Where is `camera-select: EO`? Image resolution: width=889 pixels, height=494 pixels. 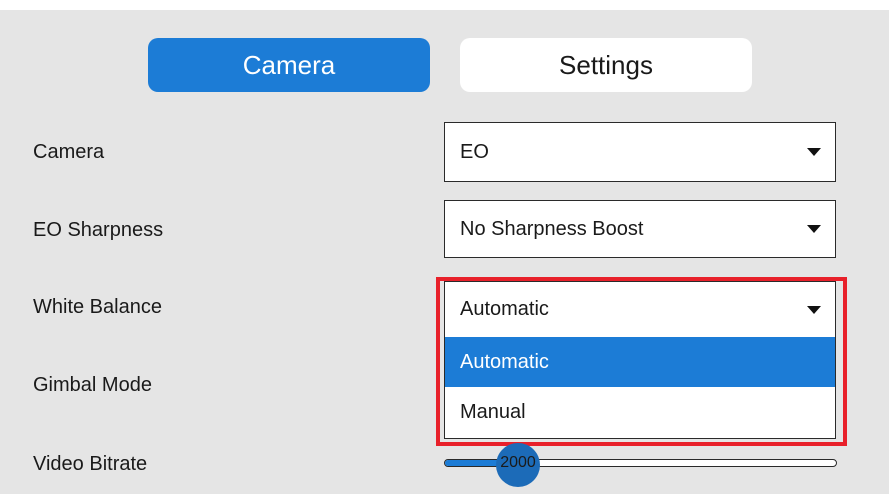 camera-select: EO is located at coordinates (640, 152).